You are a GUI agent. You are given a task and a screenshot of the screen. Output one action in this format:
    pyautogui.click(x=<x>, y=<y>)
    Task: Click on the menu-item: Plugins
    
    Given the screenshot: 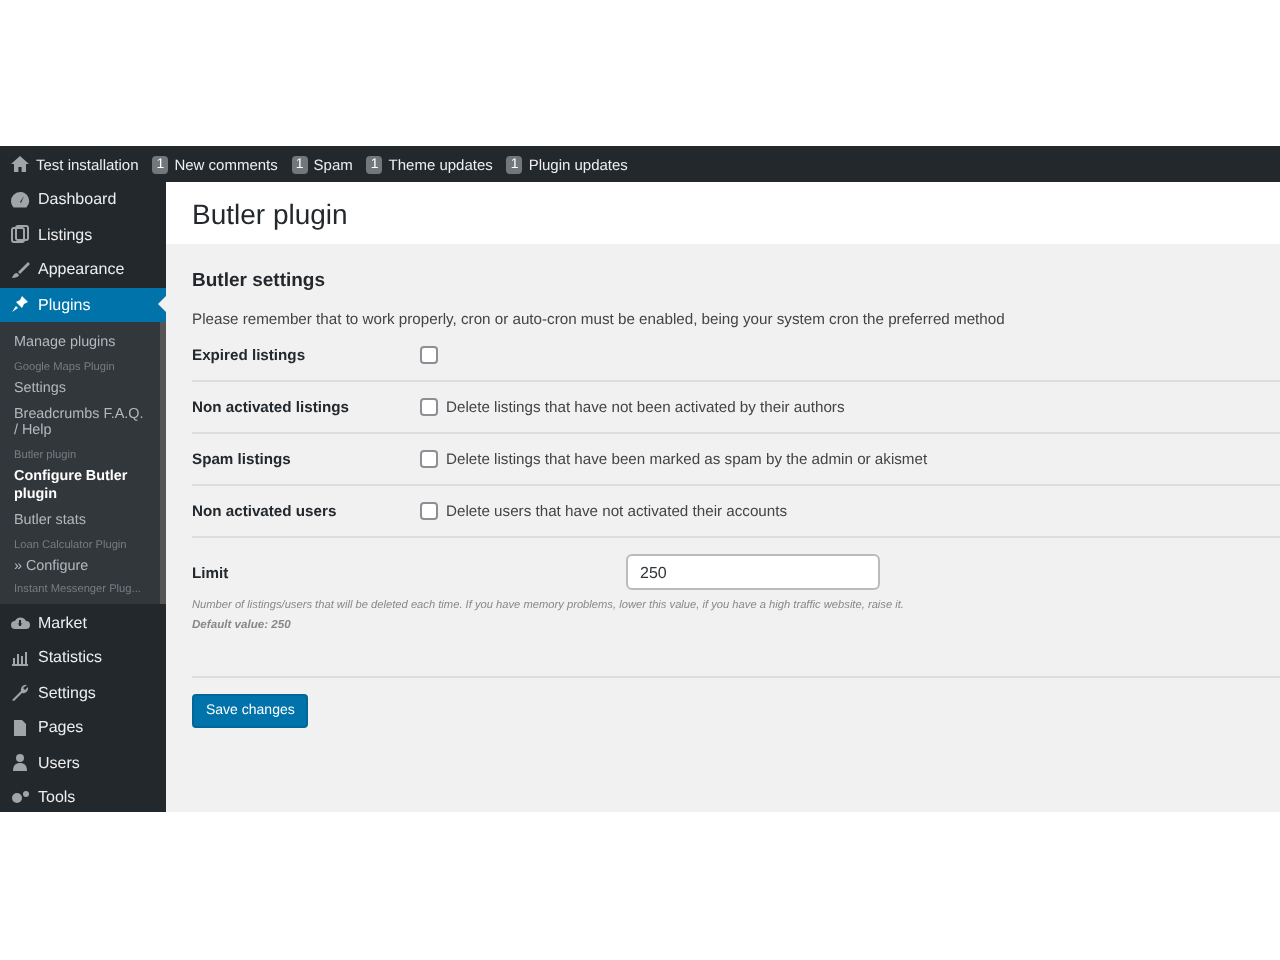 What is the action you would take?
    pyautogui.click(x=83, y=304)
    